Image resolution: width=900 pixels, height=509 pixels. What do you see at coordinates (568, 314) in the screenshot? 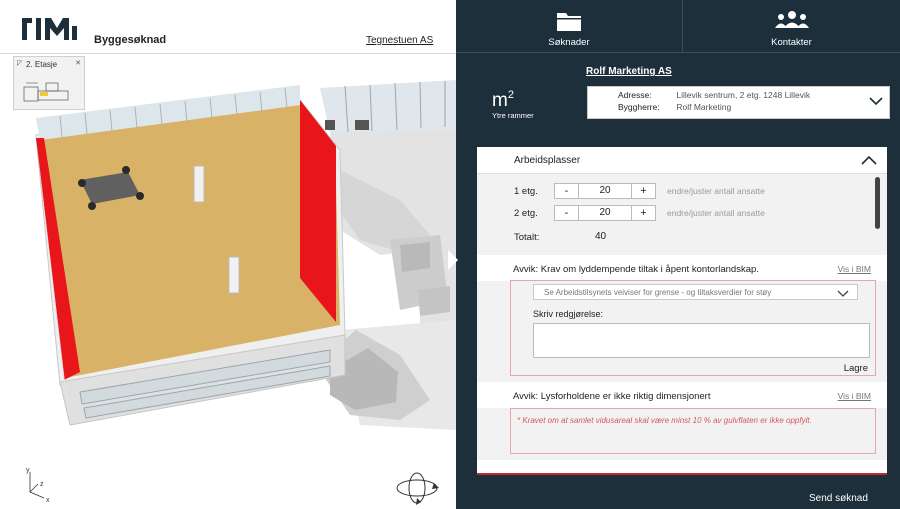
I see `reason-label: Skriv redgjørelse:` at bounding box center [568, 314].